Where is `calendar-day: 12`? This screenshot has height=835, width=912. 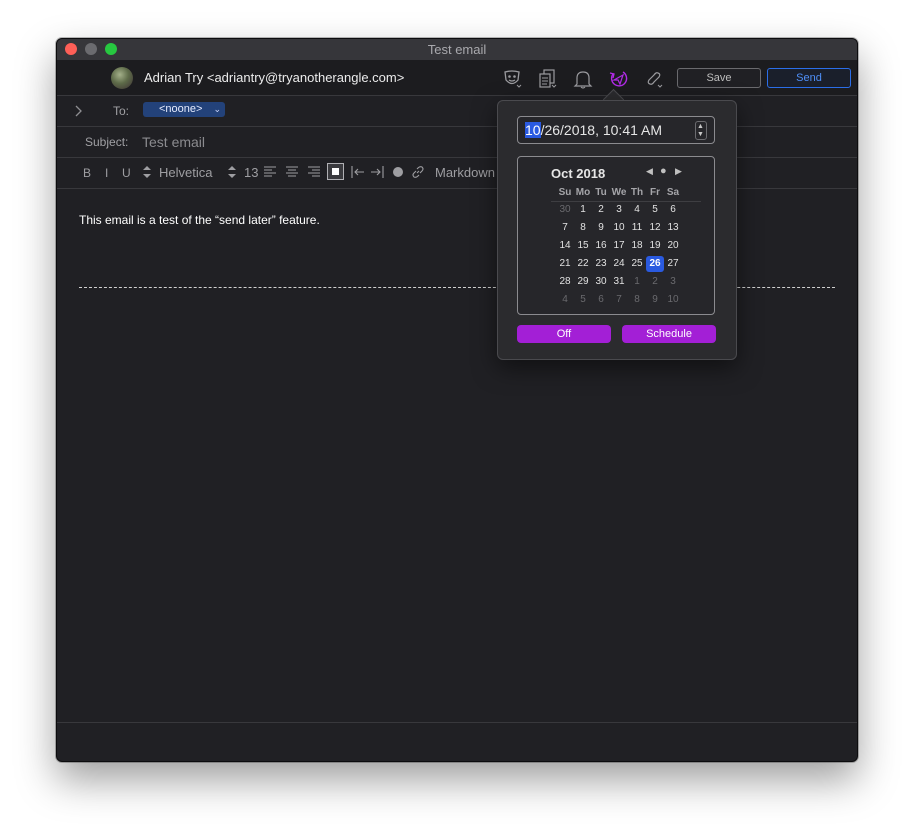
calendar-day: 12 is located at coordinates (655, 228).